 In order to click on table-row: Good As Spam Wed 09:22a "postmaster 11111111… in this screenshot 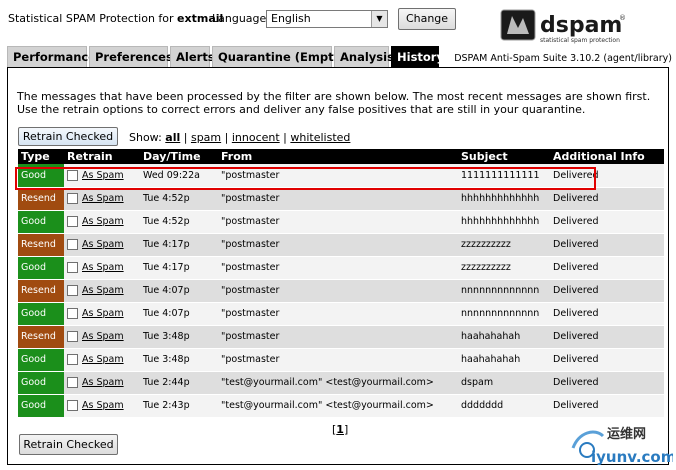, I will do `click(341, 176)`.